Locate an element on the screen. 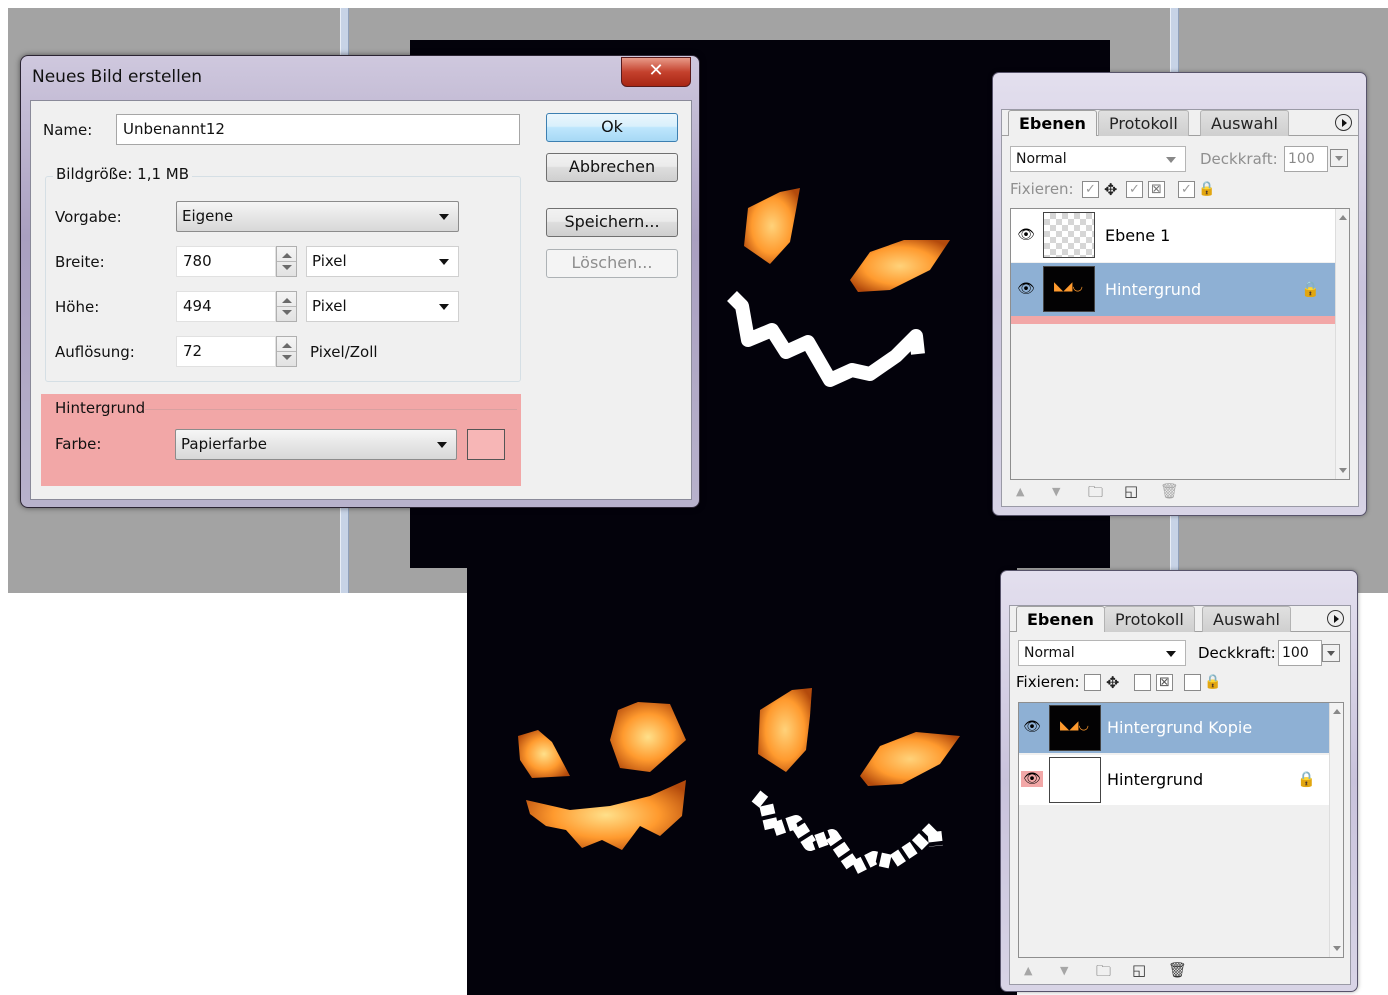 The height and width of the screenshot is (995, 1388). width-spinner is located at coordinates (286, 261).